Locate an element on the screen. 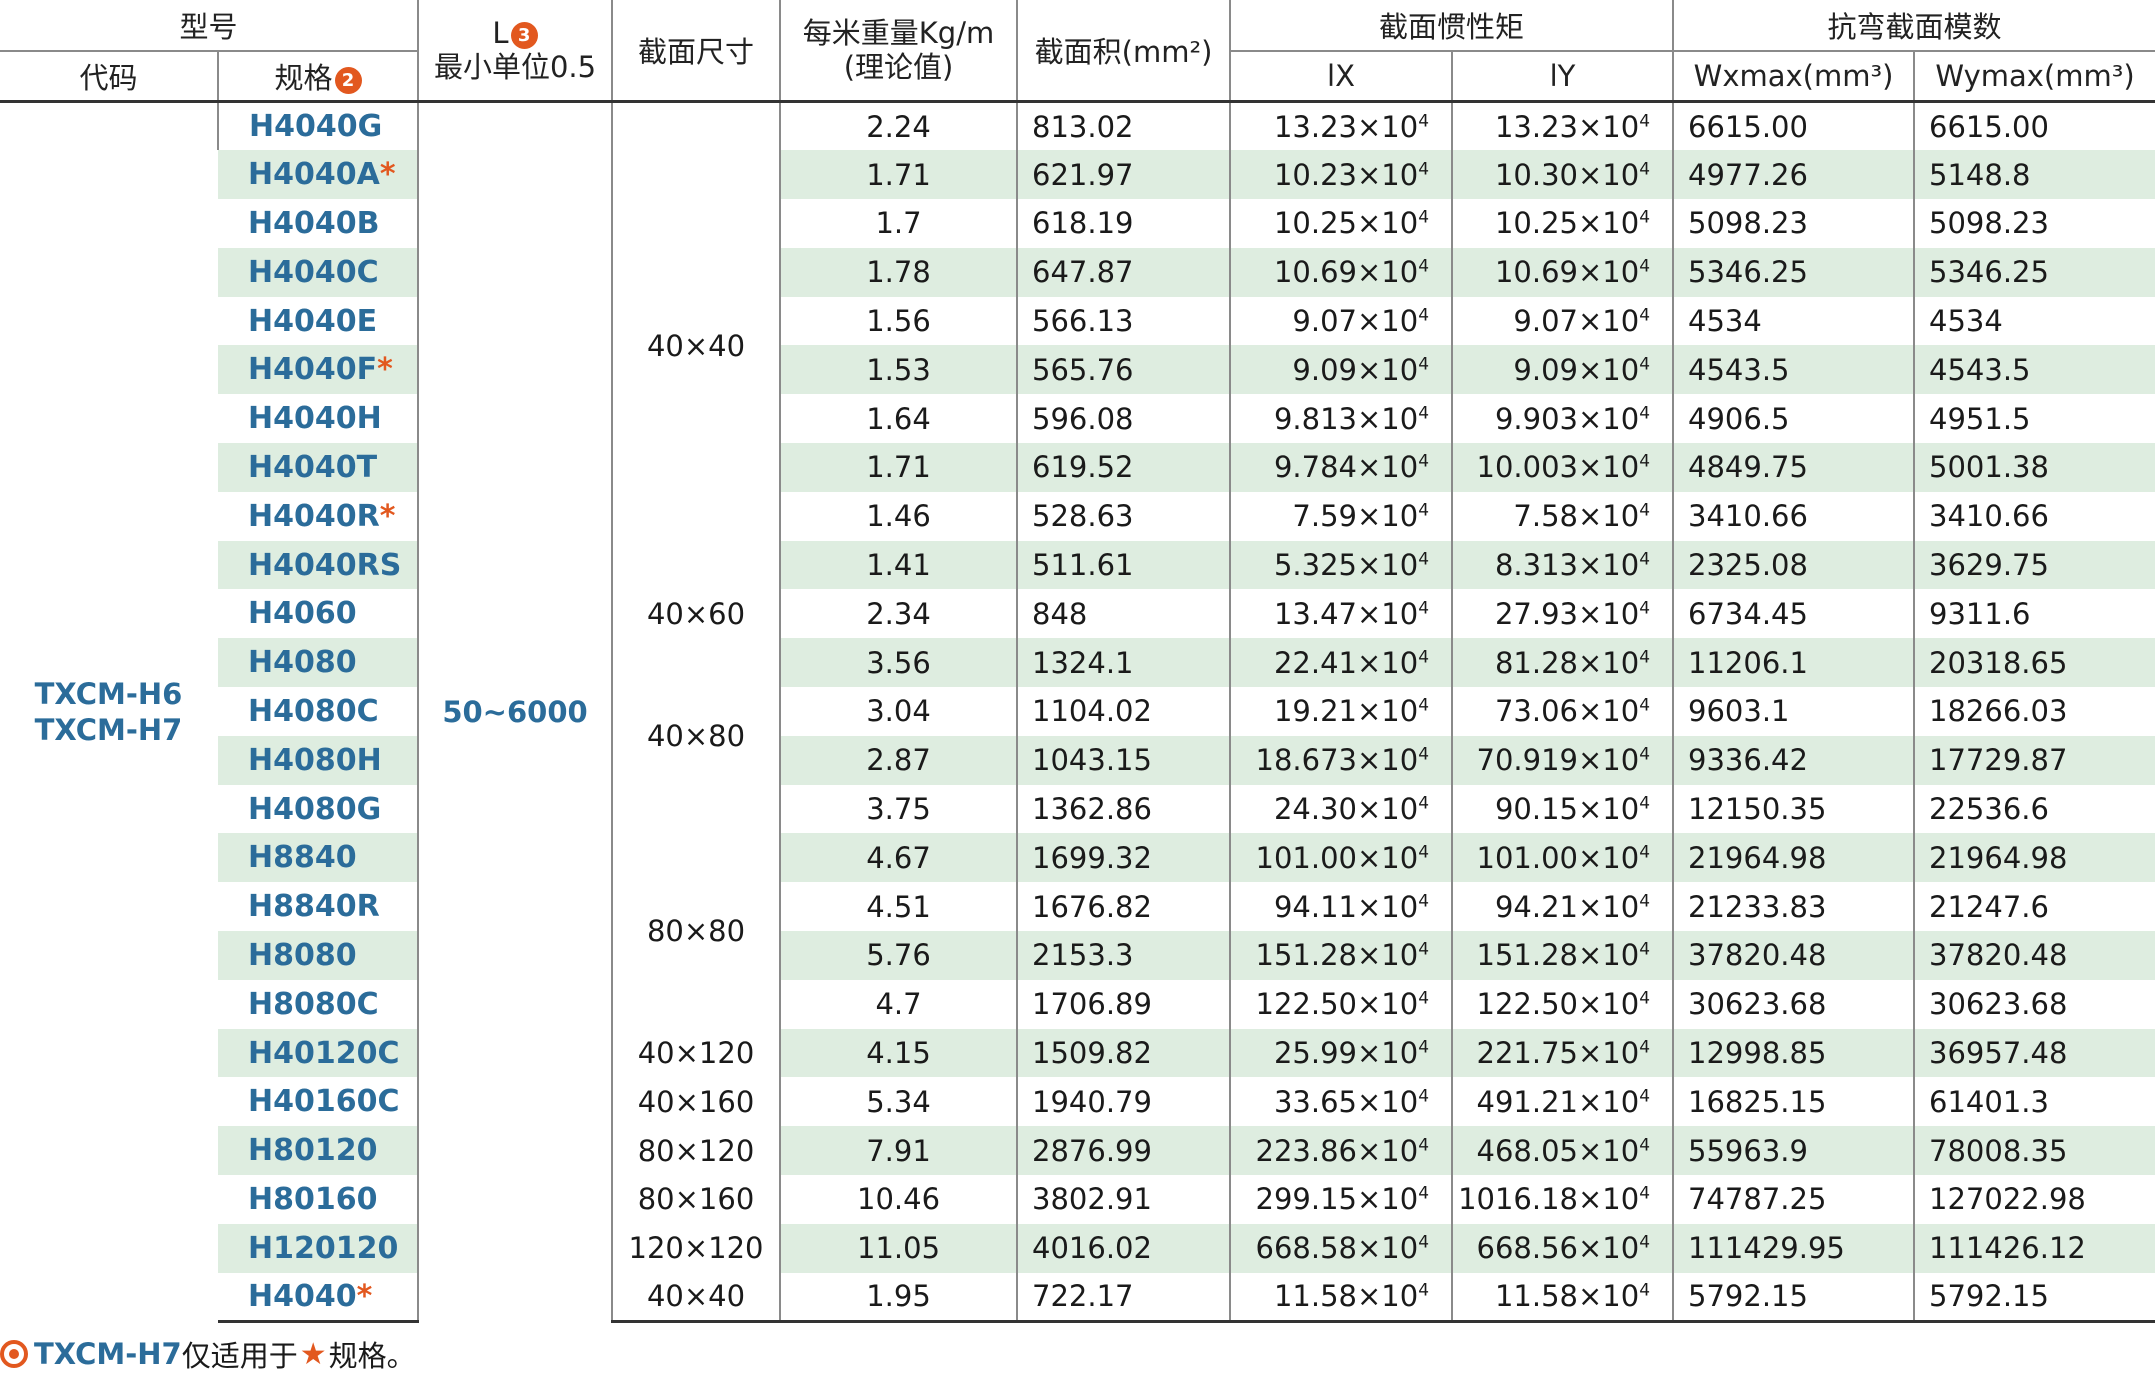  wx-cell: 5792.15 is located at coordinates (1793, 1297).